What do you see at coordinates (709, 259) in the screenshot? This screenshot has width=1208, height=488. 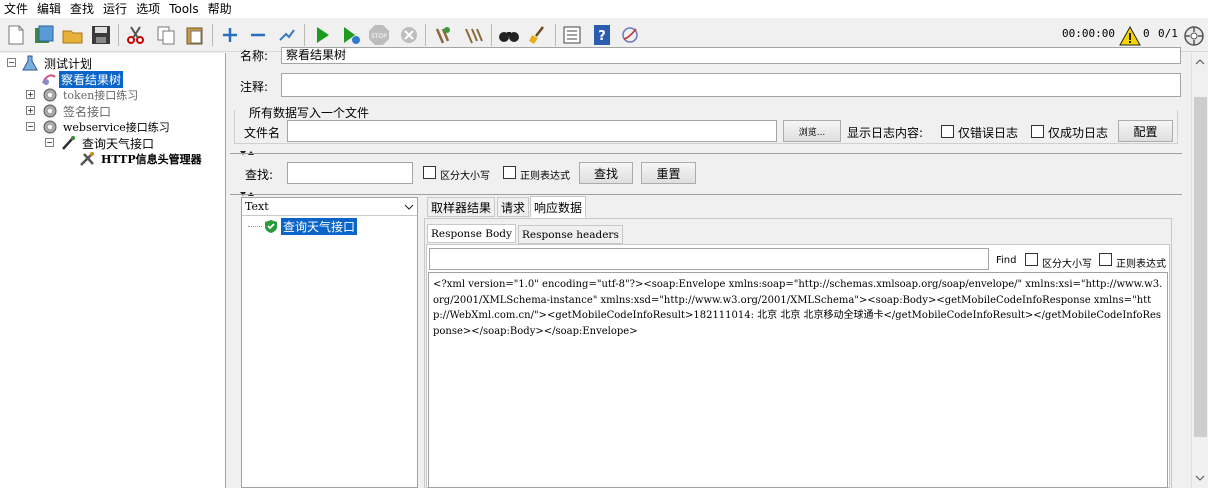 I see `find-in-response-field` at bounding box center [709, 259].